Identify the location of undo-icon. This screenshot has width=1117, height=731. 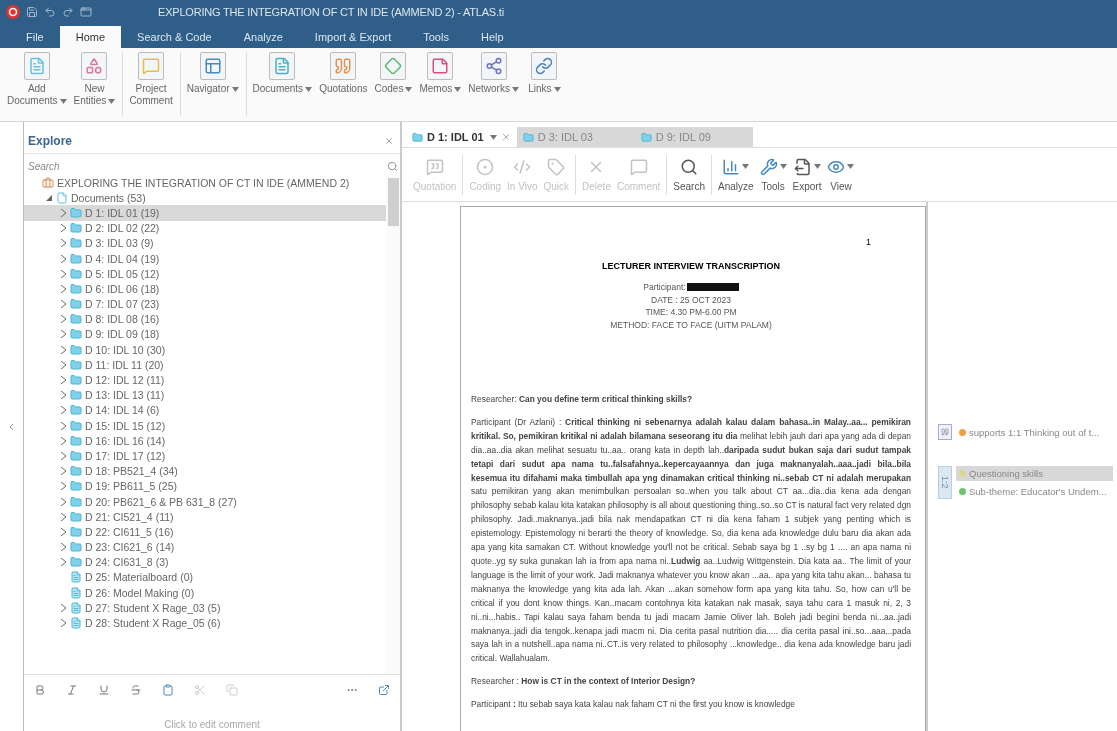
(50, 12).